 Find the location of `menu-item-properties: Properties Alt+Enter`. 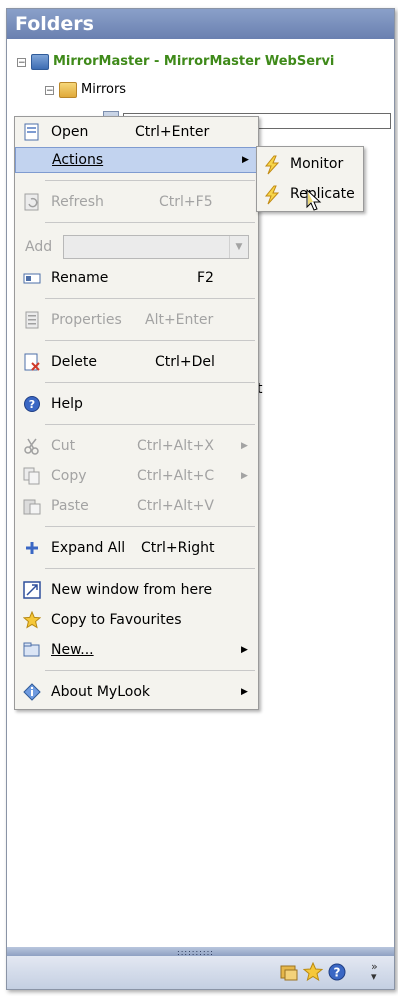

menu-item-properties: Properties Alt+Enter is located at coordinates (136, 320).